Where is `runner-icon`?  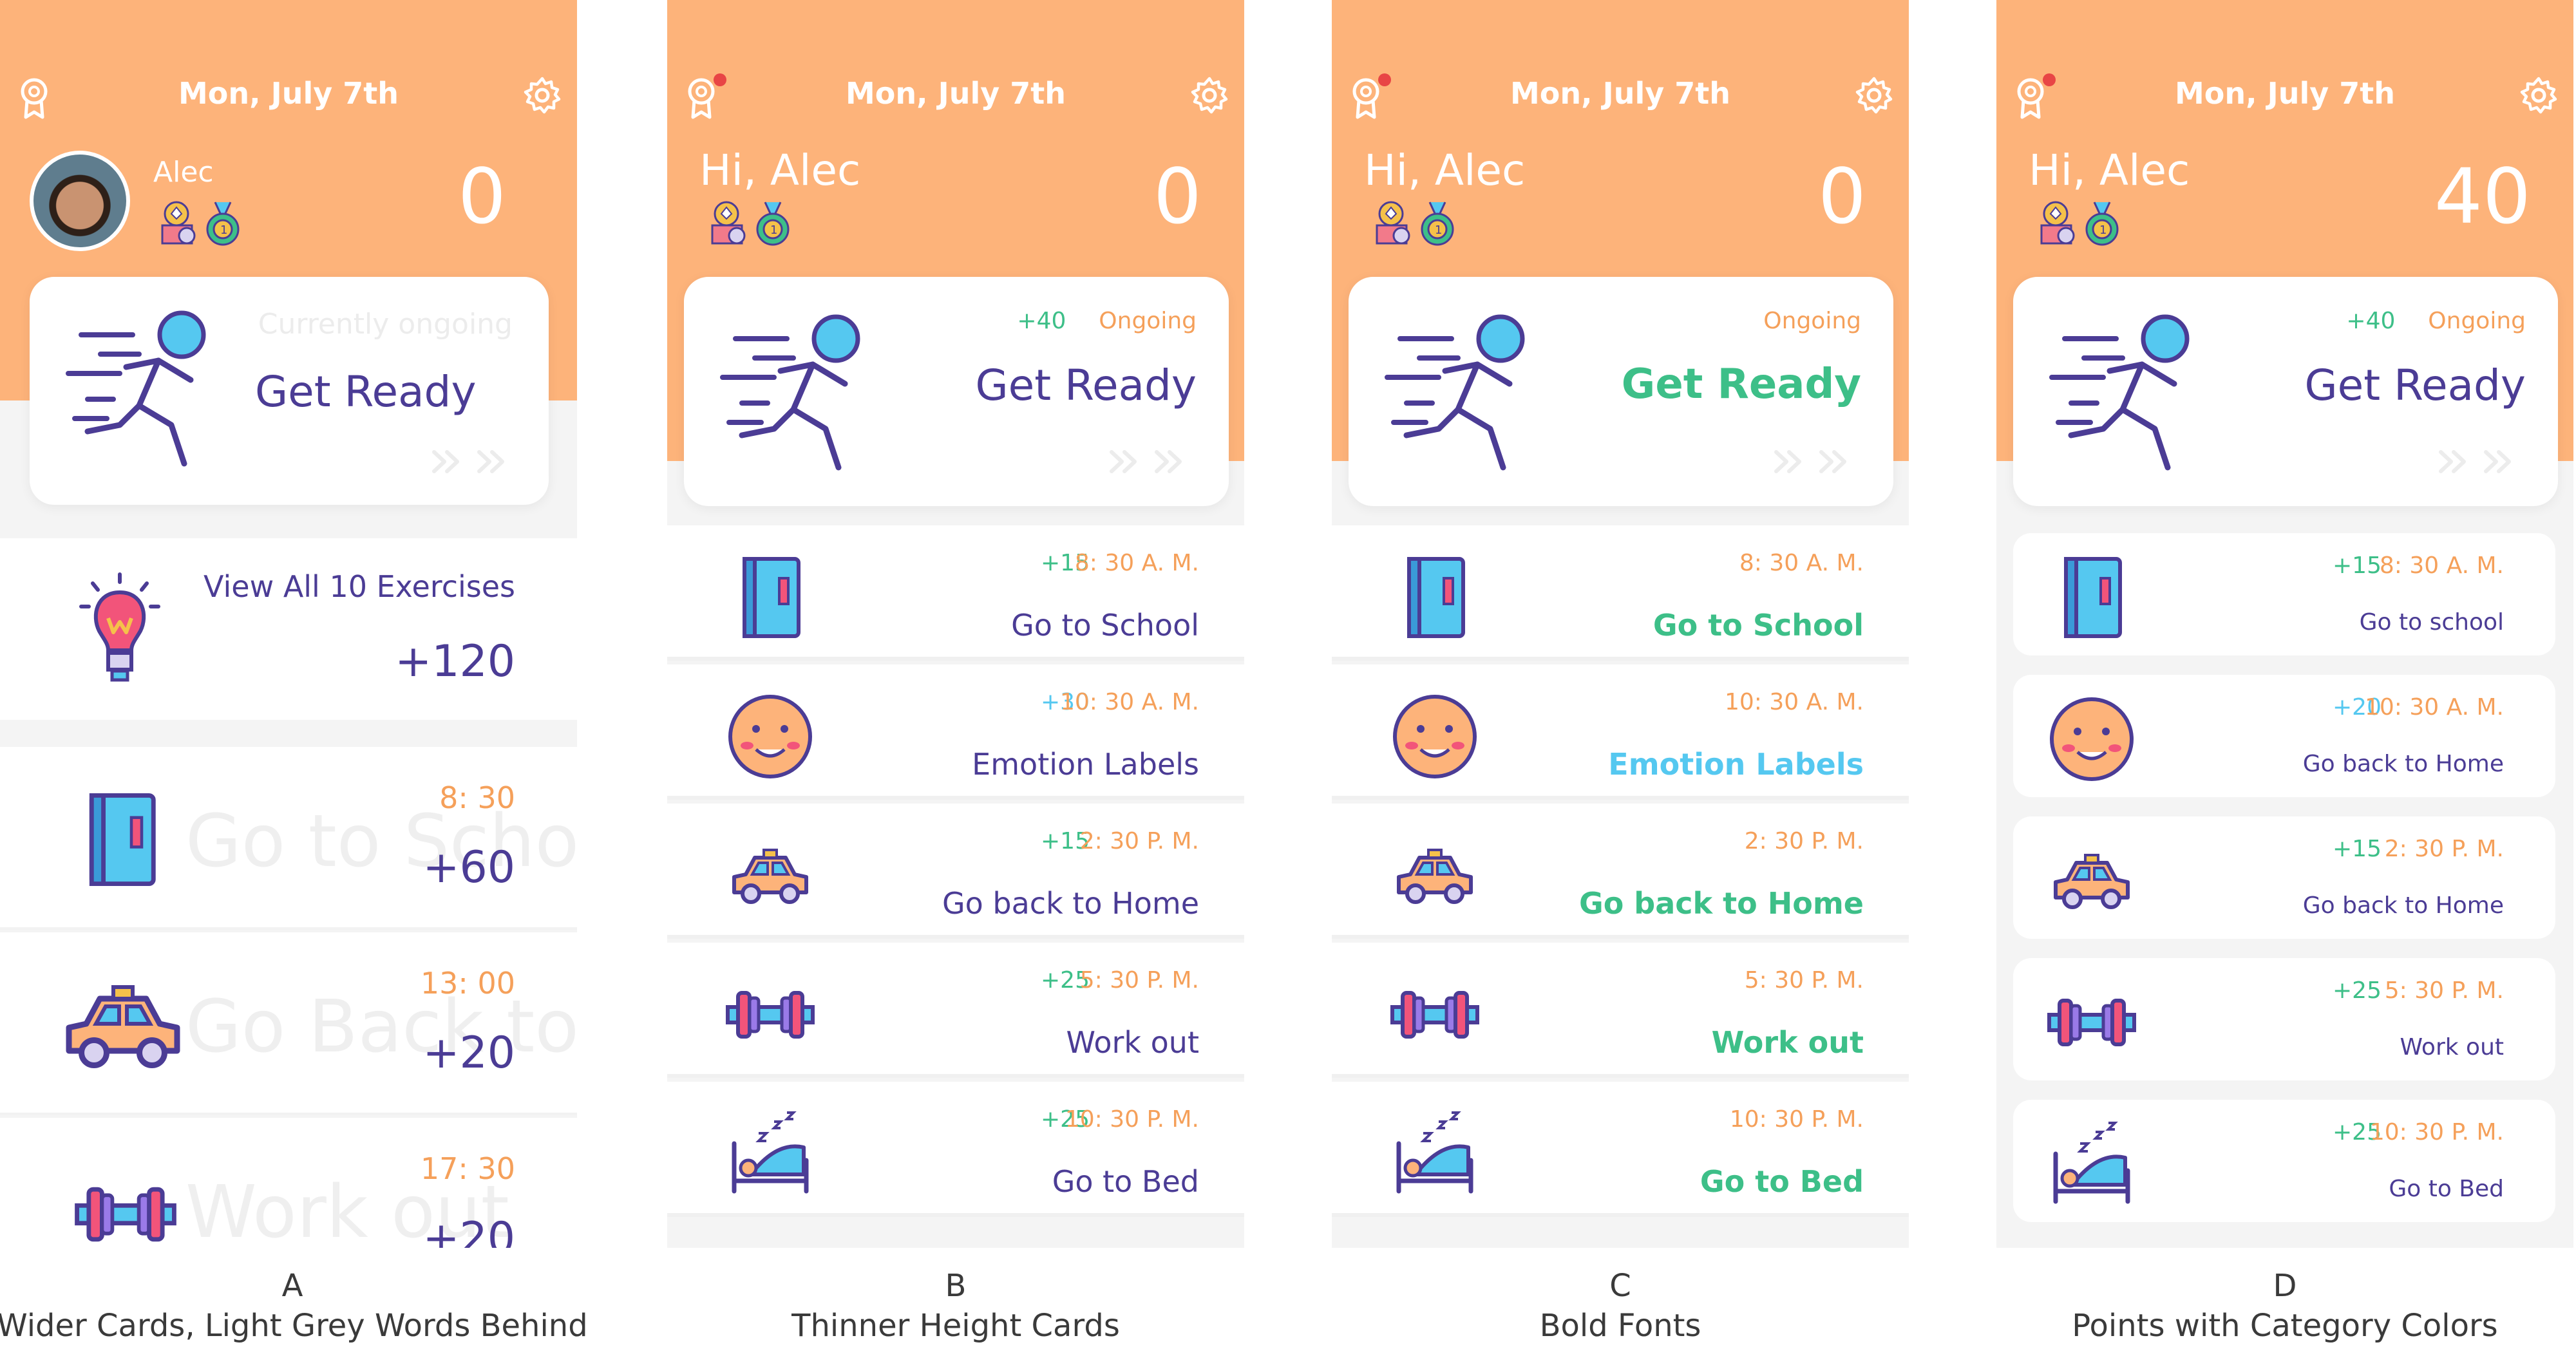 runner-icon is located at coordinates (1465, 394).